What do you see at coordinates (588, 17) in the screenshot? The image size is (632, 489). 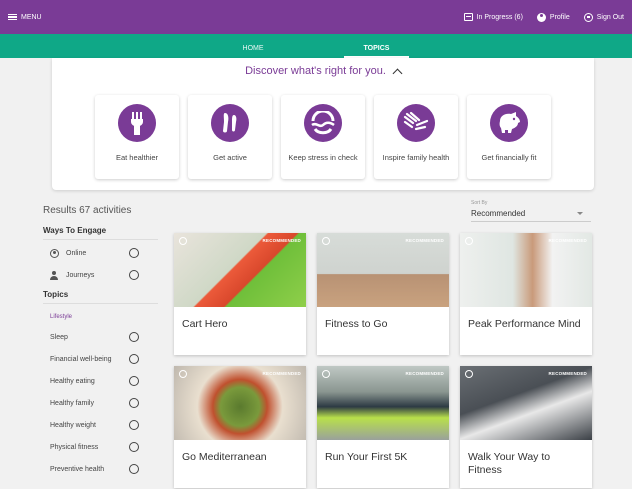 I see `sign-out-icon` at bounding box center [588, 17].